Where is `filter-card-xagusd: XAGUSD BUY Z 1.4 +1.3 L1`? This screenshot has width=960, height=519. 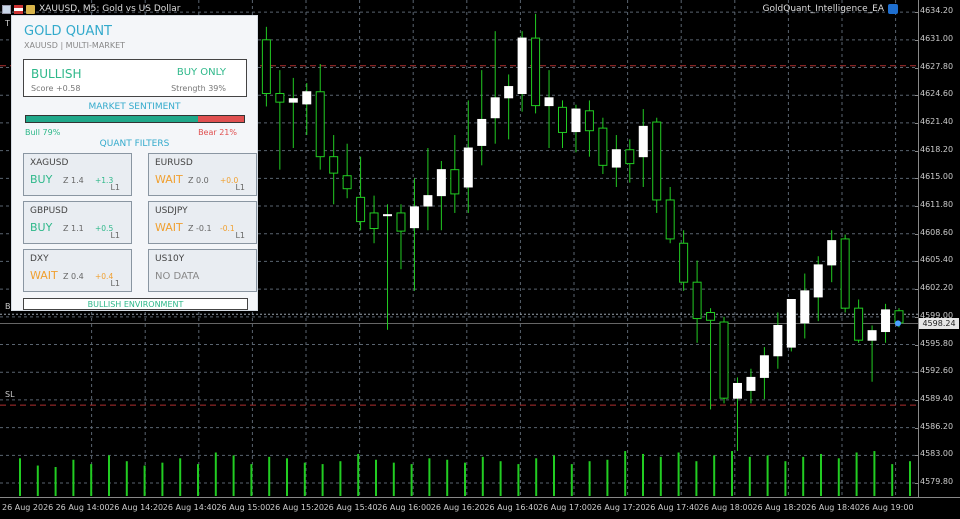
filter-card-xagusd: XAGUSD BUY Z 1.4 +1.3 L1 is located at coordinates (77, 174).